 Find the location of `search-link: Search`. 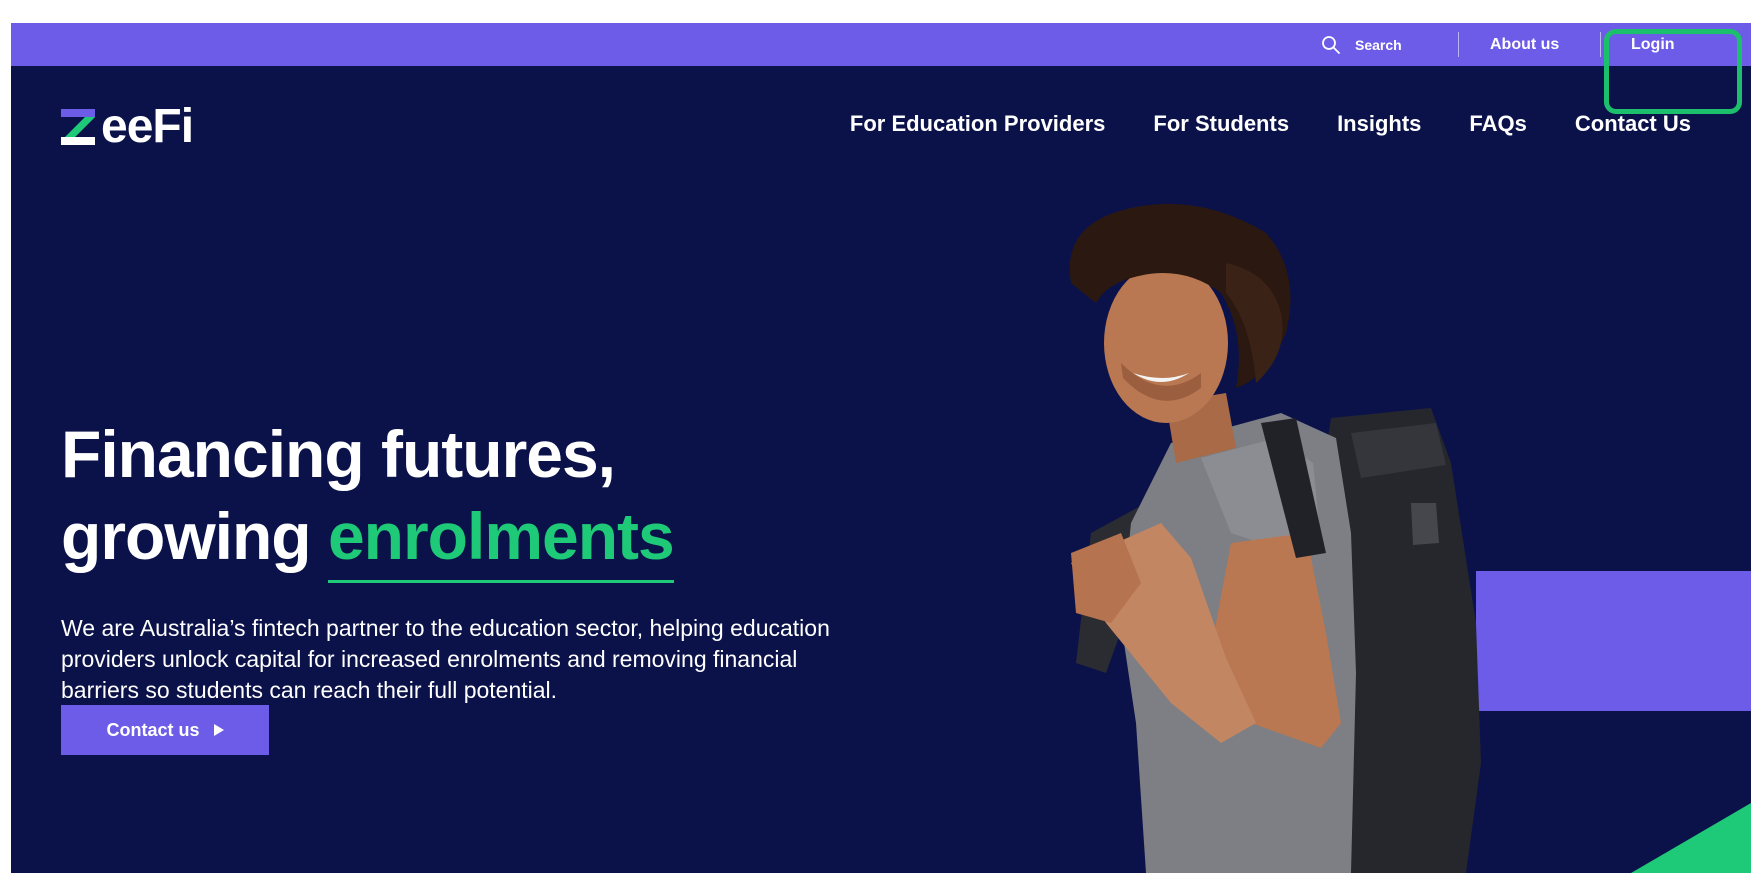

search-link: Search is located at coordinates (1361, 44).